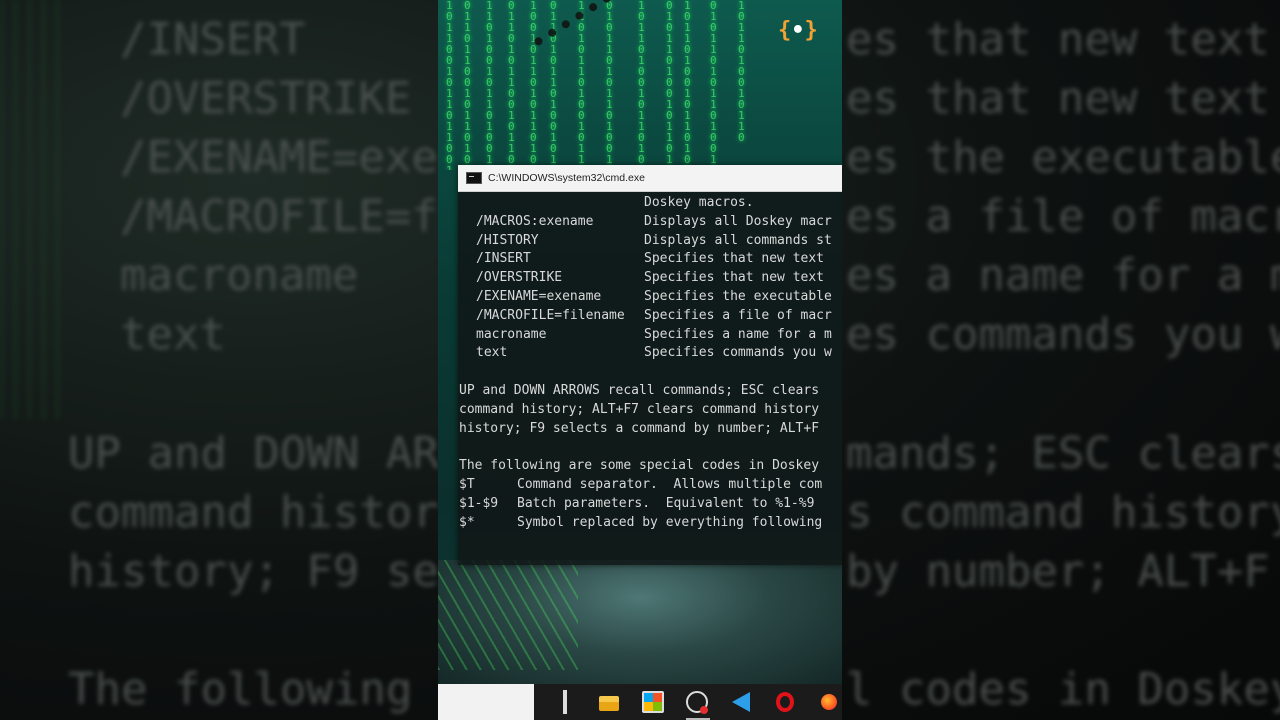  Describe the element at coordinates (240, 689) in the screenshot. I see `blur-line: The following` at that location.